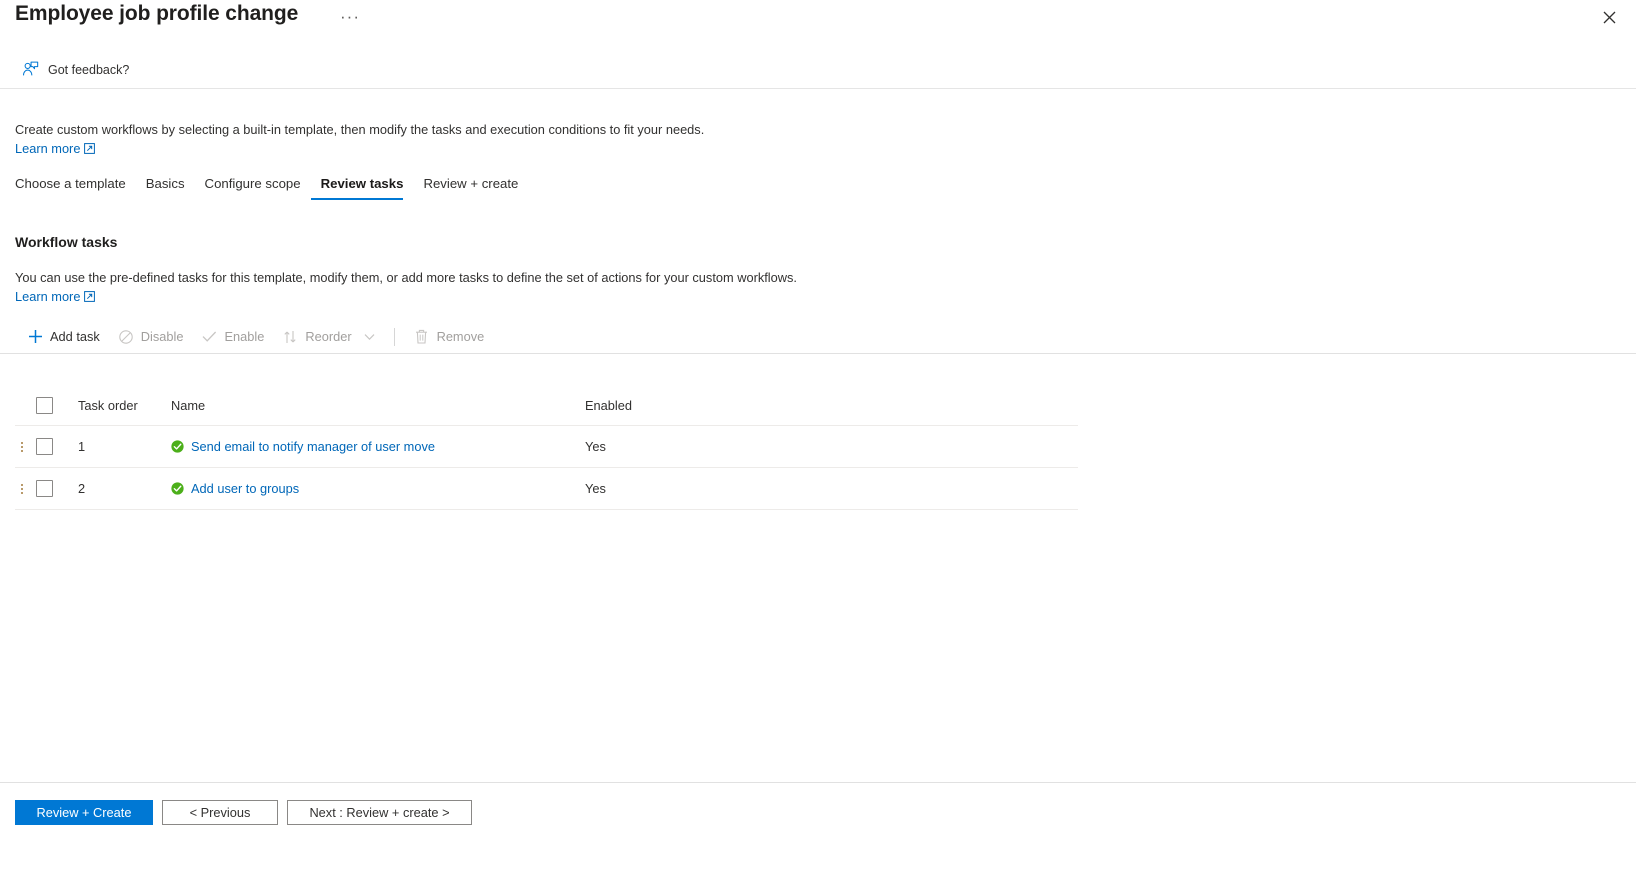 The image size is (1636, 870). What do you see at coordinates (422, 337) in the screenshot?
I see `trash-icon` at bounding box center [422, 337].